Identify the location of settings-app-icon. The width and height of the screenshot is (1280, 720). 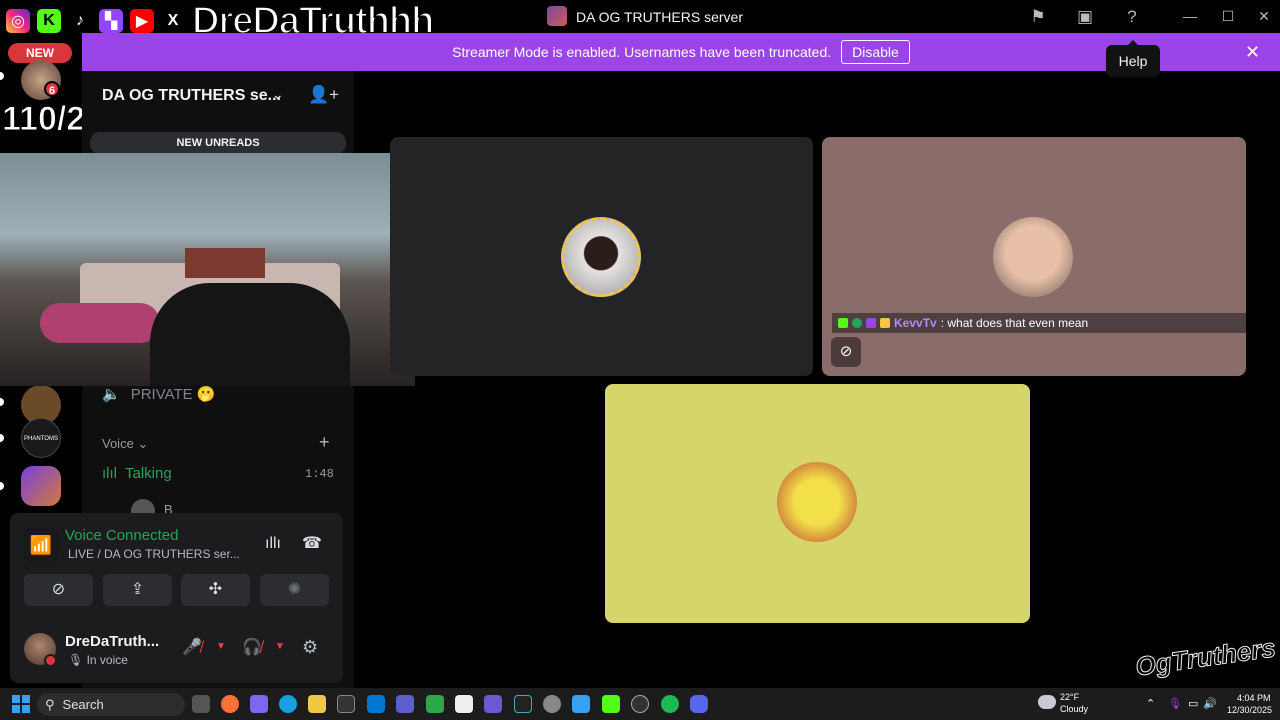
(552, 704).